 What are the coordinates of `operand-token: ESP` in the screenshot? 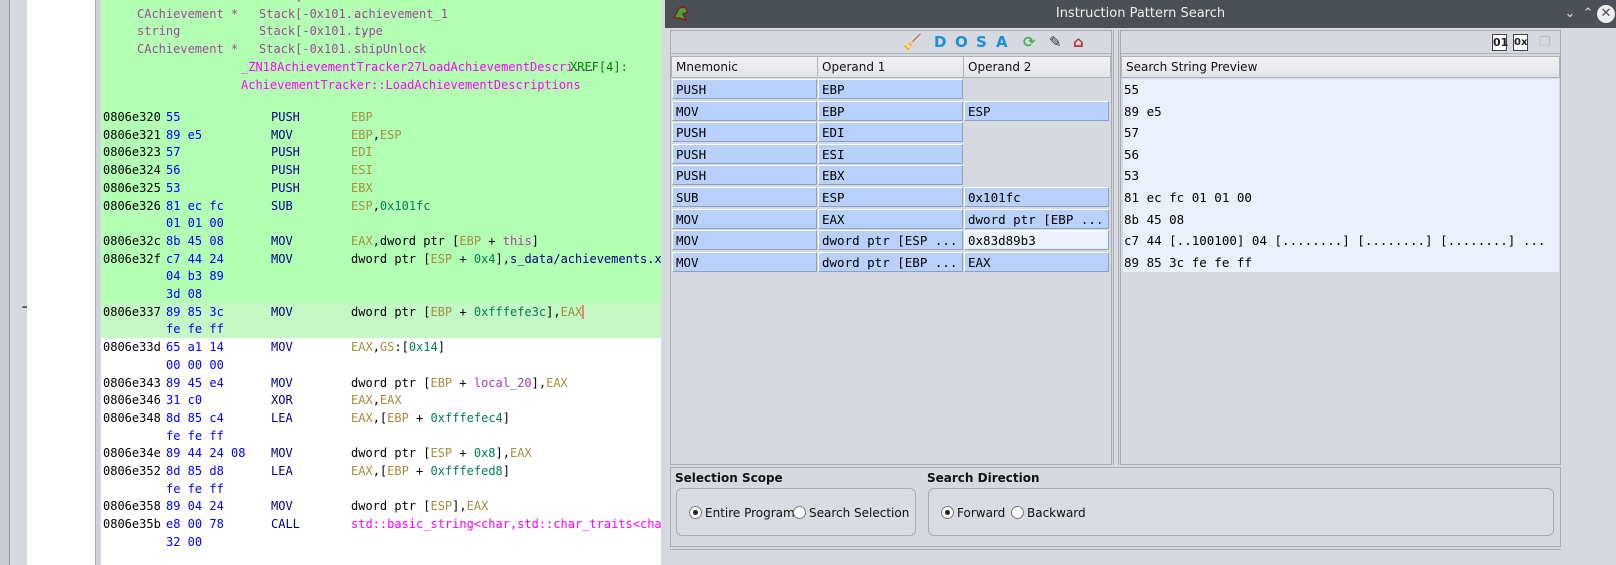 It's located at (441, 453).